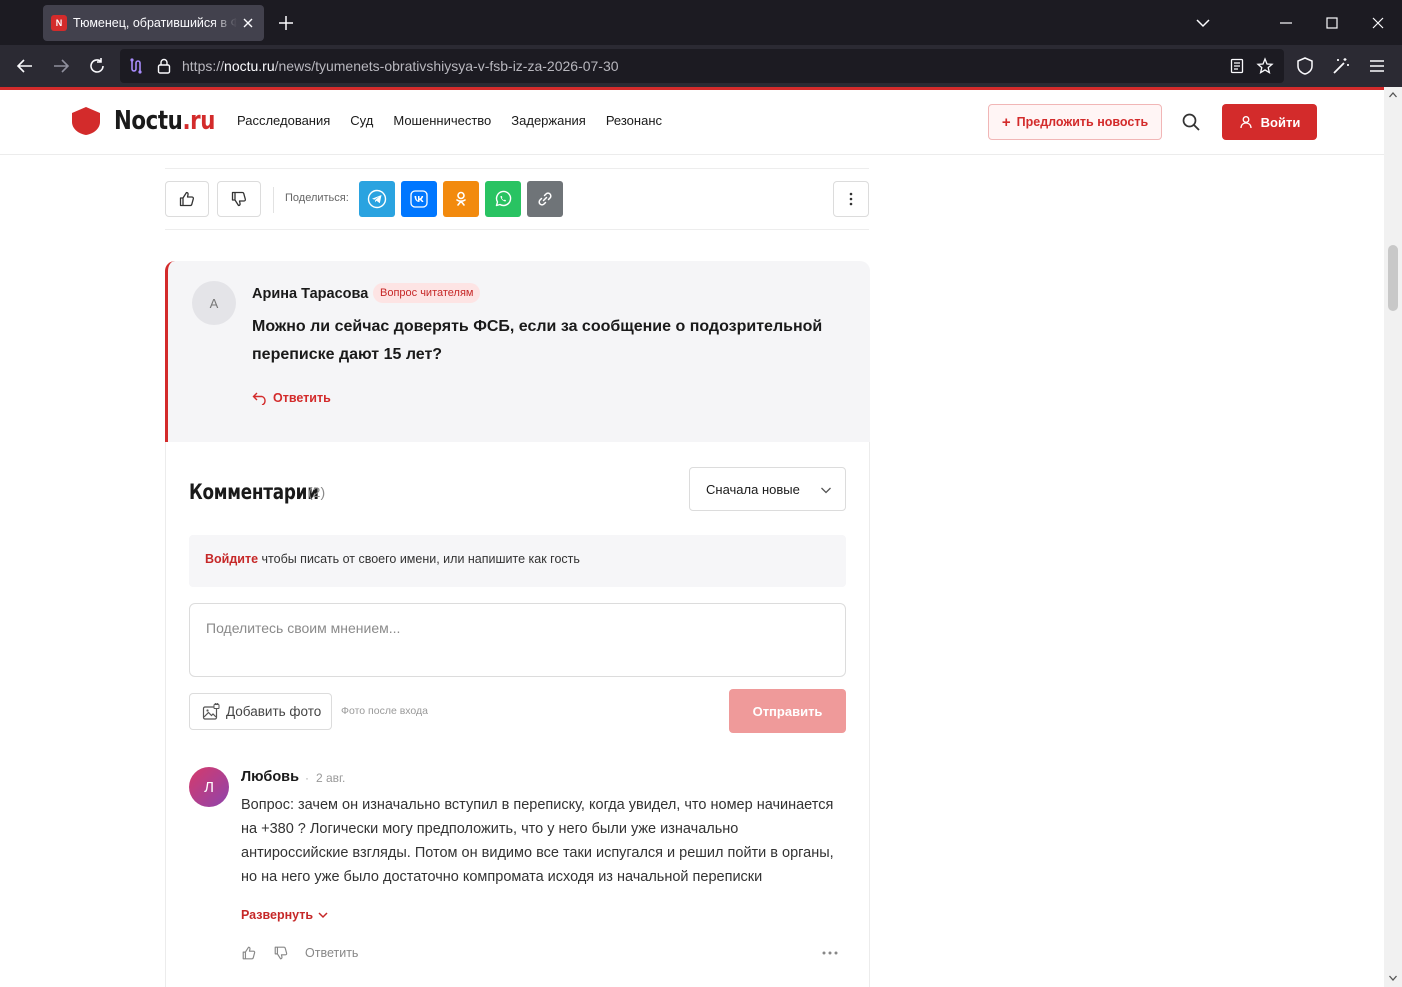 This screenshot has width=1402, height=987. Describe the element at coordinates (634, 120) in the screenshot. I see `menu-item-resonance: Резонанс` at that location.